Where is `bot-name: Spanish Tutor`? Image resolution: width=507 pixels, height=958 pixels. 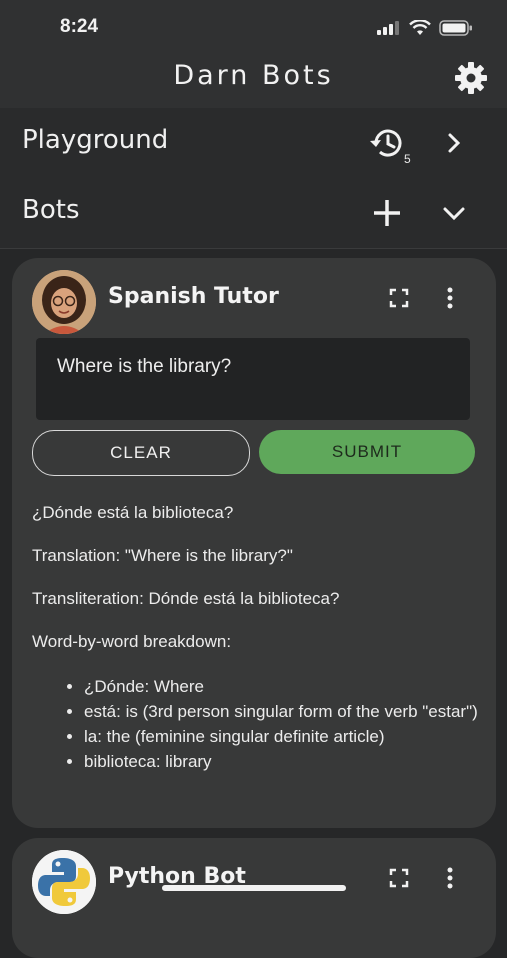
bot-name: Spanish Tutor is located at coordinates (193, 296).